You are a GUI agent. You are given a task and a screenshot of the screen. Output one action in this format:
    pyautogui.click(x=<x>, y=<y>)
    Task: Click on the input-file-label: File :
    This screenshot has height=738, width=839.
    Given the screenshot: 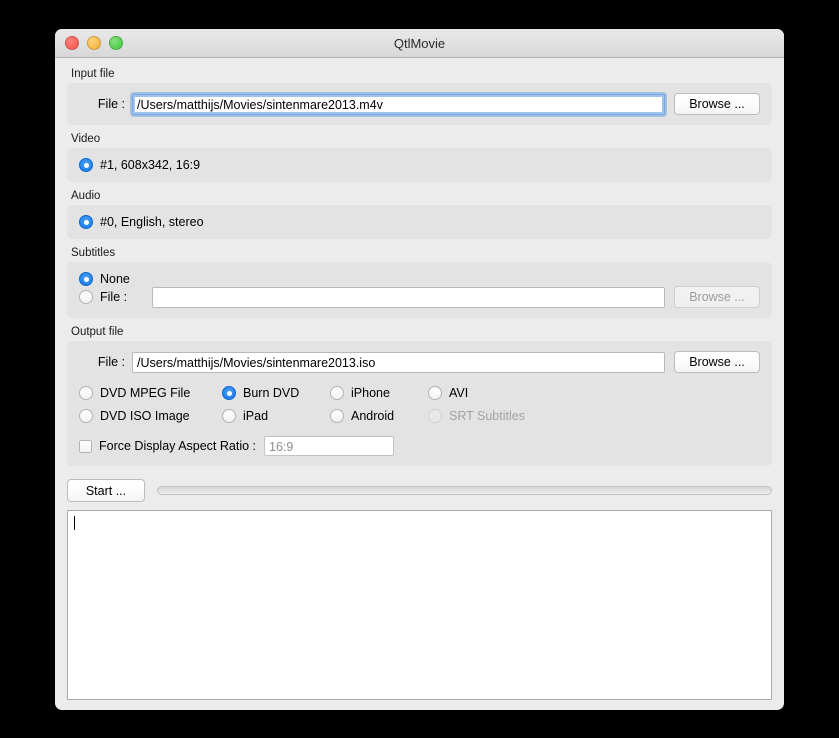 What is the action you would take?
    pyautogui.click(x=111, y=104)
    